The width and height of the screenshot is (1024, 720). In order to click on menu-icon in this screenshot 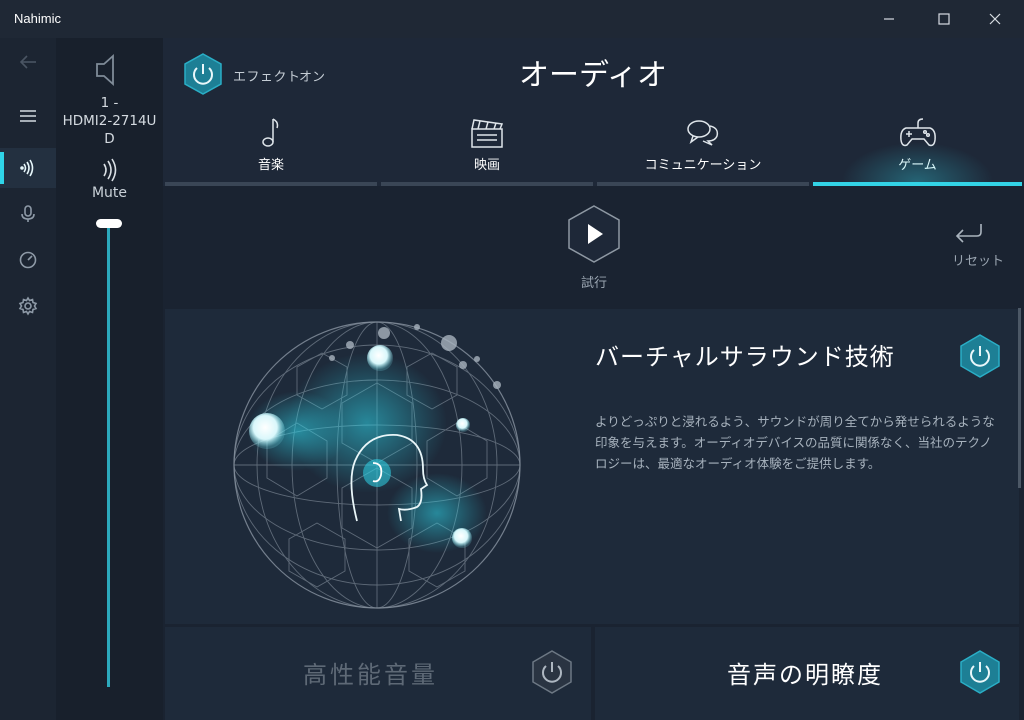, I will do `click(28, 116)`.